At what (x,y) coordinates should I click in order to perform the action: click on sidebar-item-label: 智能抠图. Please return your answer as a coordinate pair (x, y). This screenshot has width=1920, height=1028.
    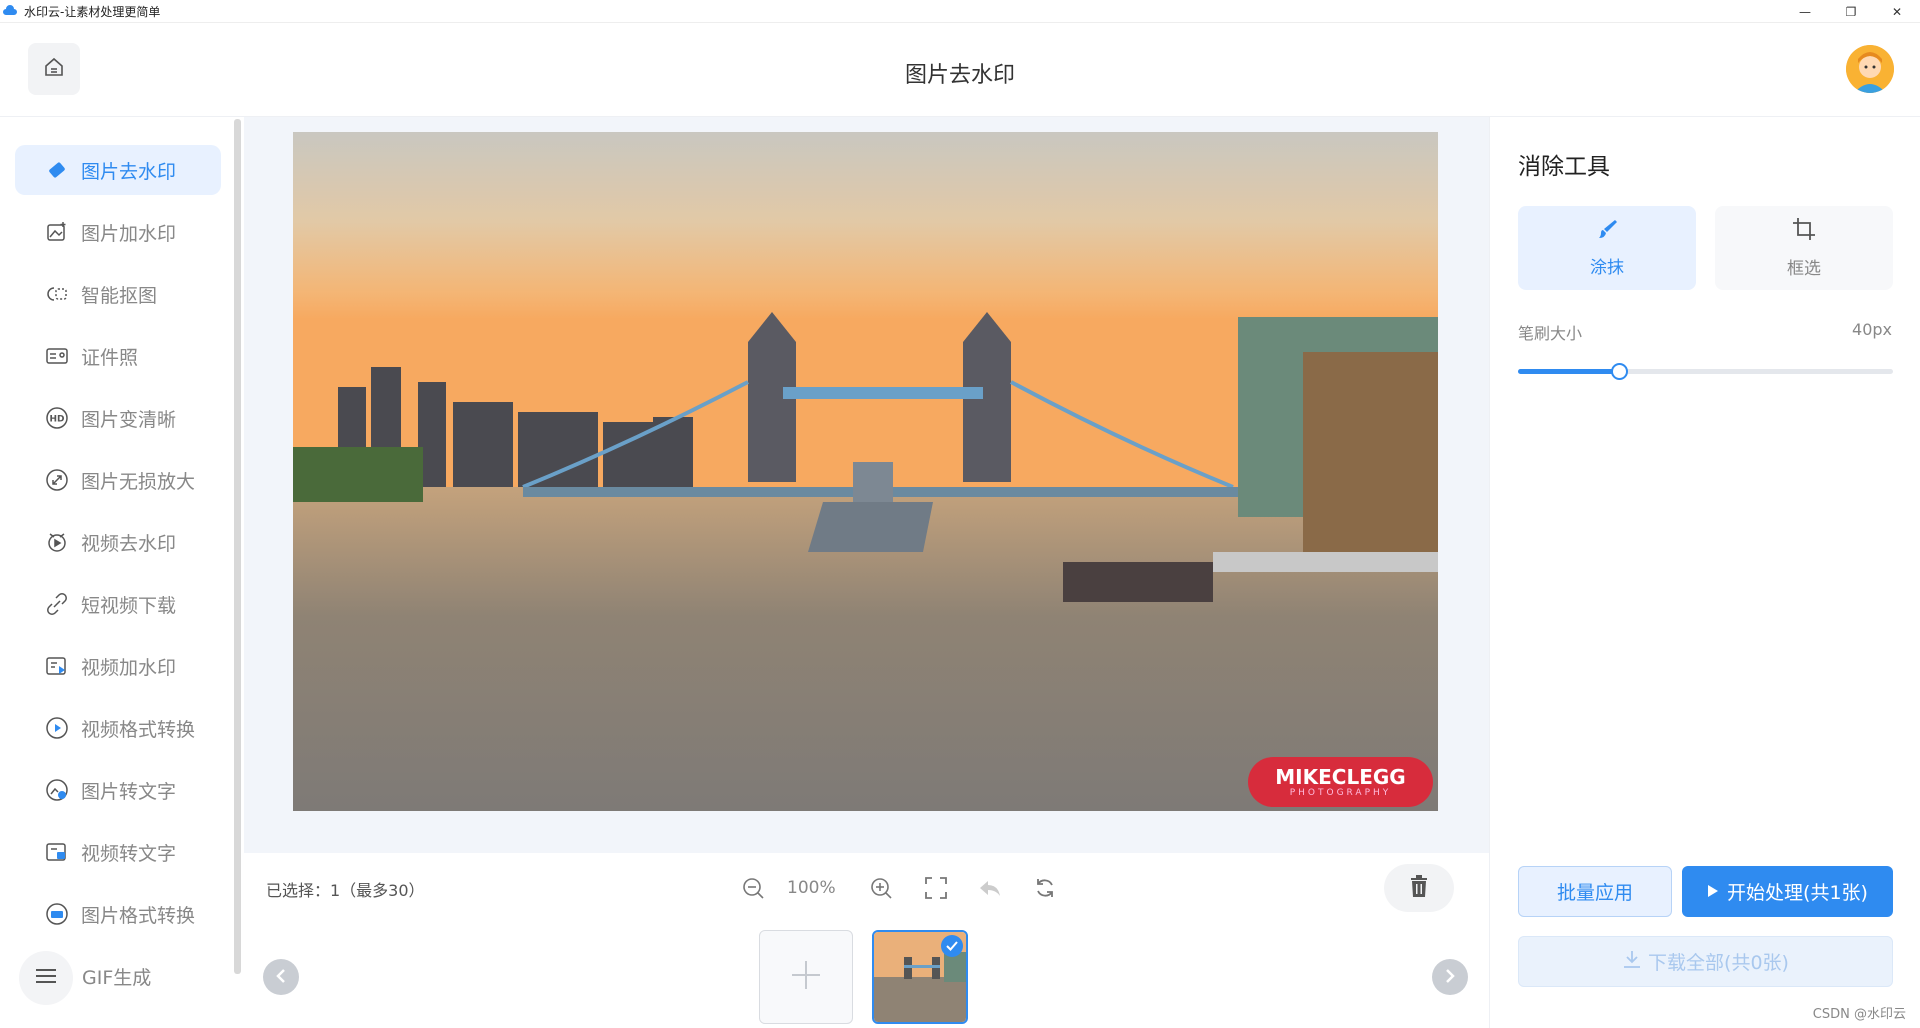
    Looking at the image, I should click on (119, 295).